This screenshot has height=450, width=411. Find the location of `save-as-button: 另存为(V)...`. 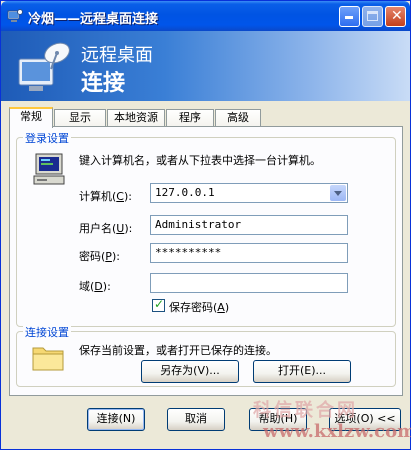

save-as-button: 另存为(V)... is located at coordinates (190, 371).